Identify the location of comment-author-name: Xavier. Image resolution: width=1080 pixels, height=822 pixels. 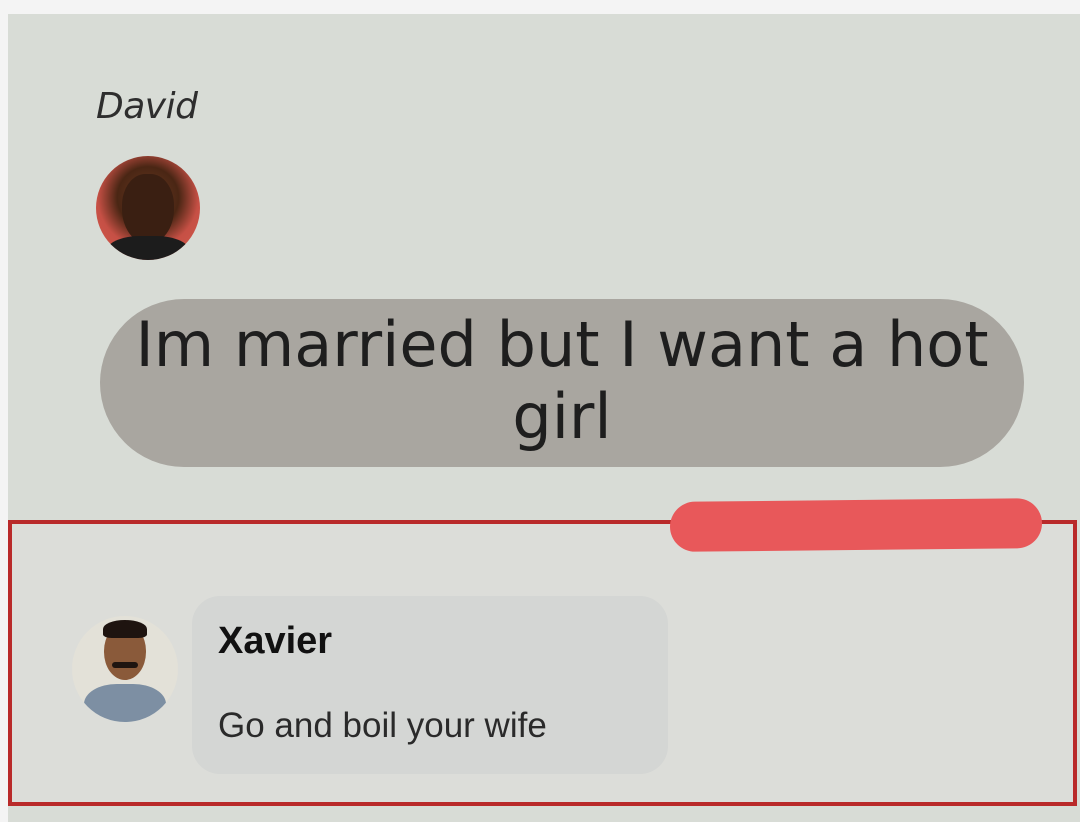
(275, 641).